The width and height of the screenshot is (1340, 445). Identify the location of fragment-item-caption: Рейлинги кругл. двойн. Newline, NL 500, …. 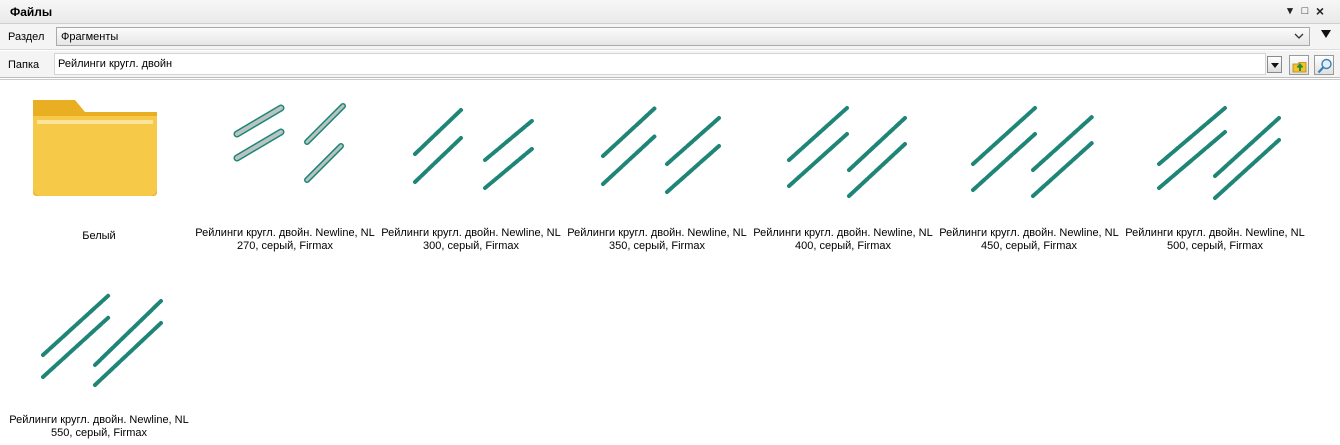
(1215, 239).